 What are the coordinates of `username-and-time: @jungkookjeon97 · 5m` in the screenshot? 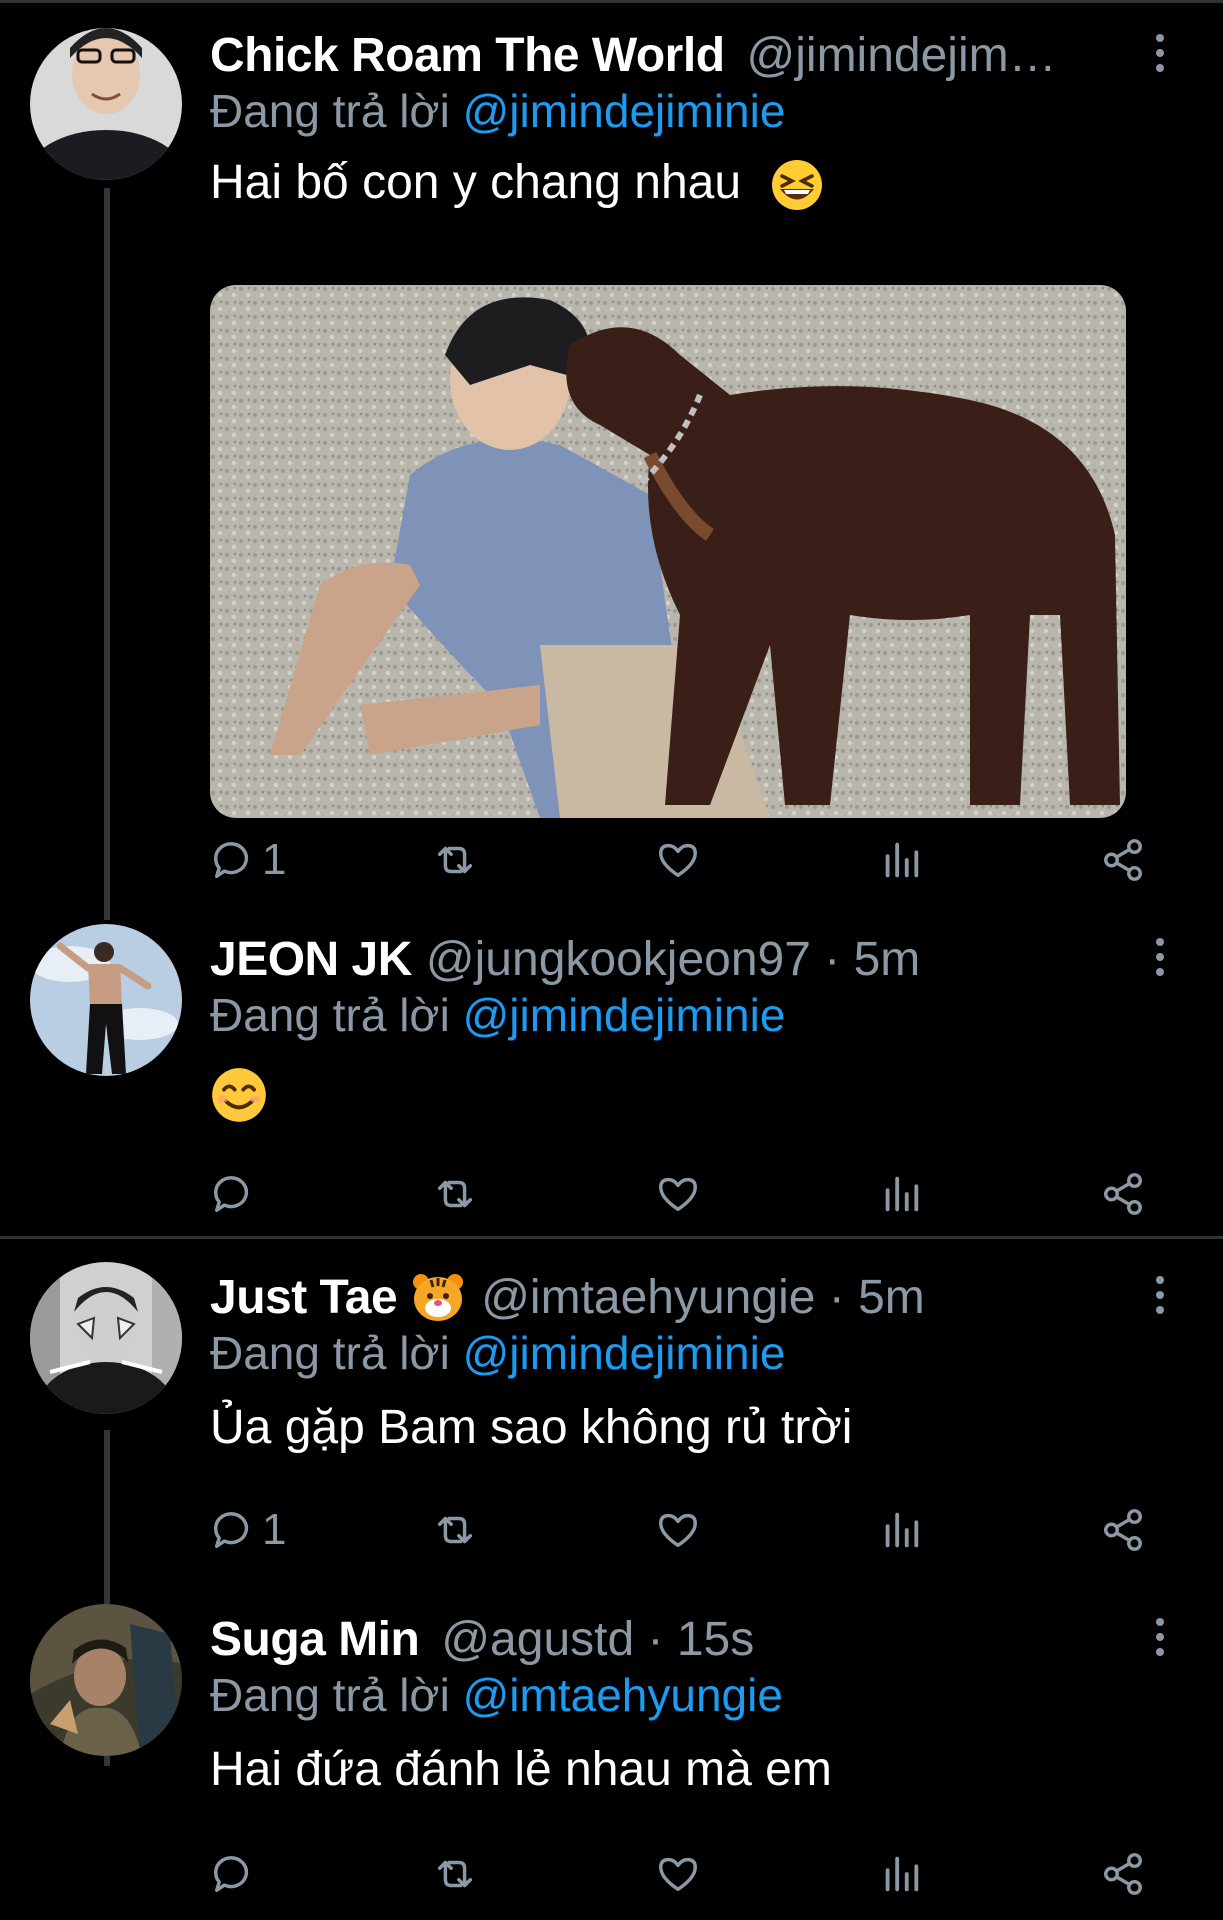 It's located at (673, 959).